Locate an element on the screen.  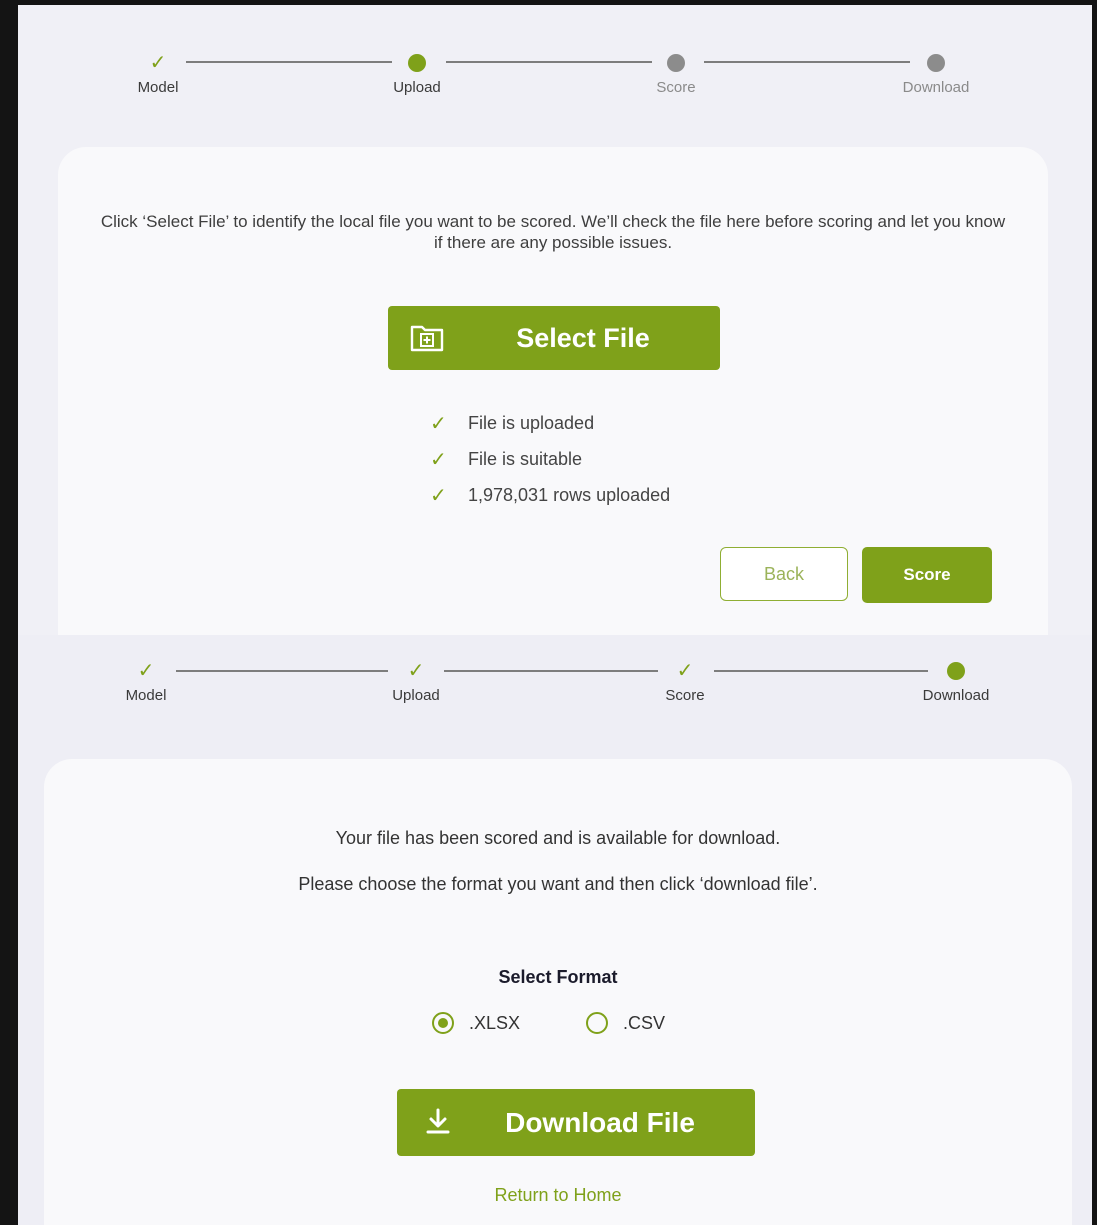
step-upload: ✓ Upload is located at coordinates (416, 680).